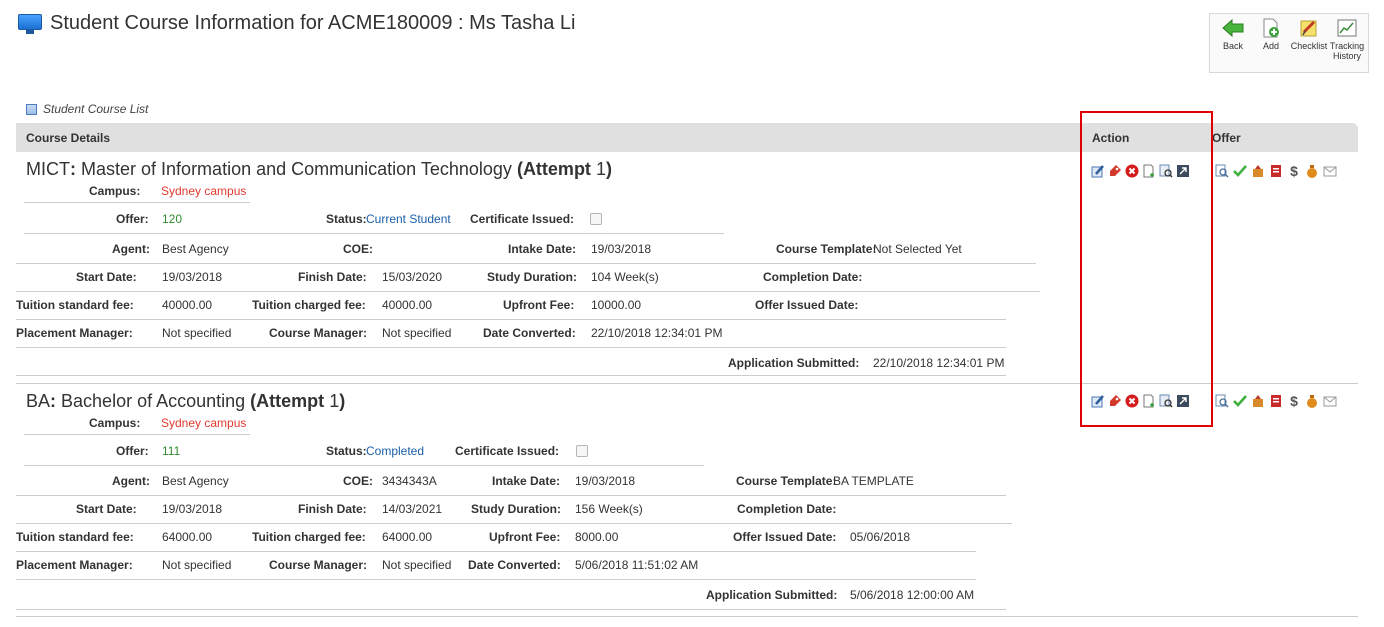 This screenshot has width=1384, height=627. What do you see at coordinates (1347, 45) in the screenshot?
I see `tracking-history-button: Tracking History` at bounding box center [1347, 45].